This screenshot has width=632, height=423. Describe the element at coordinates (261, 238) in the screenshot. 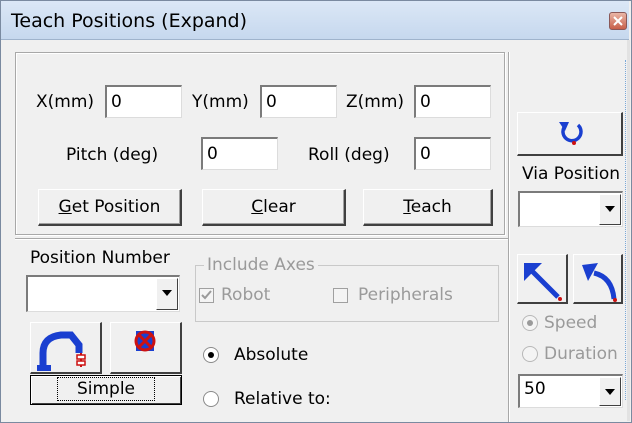

I see `horizontal-divider` at that location.